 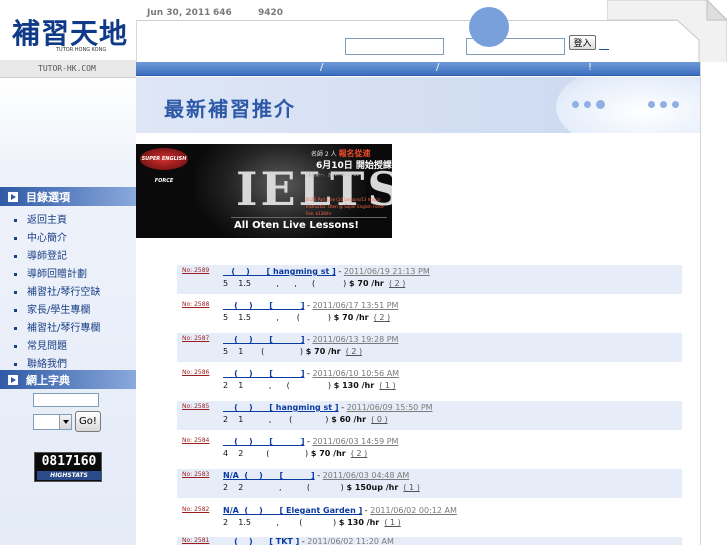 What do you see at coordinates (354, 153) in the screenshot?
I see `ad-top-note-b: 報名從速` at bounding box center [354, 153].